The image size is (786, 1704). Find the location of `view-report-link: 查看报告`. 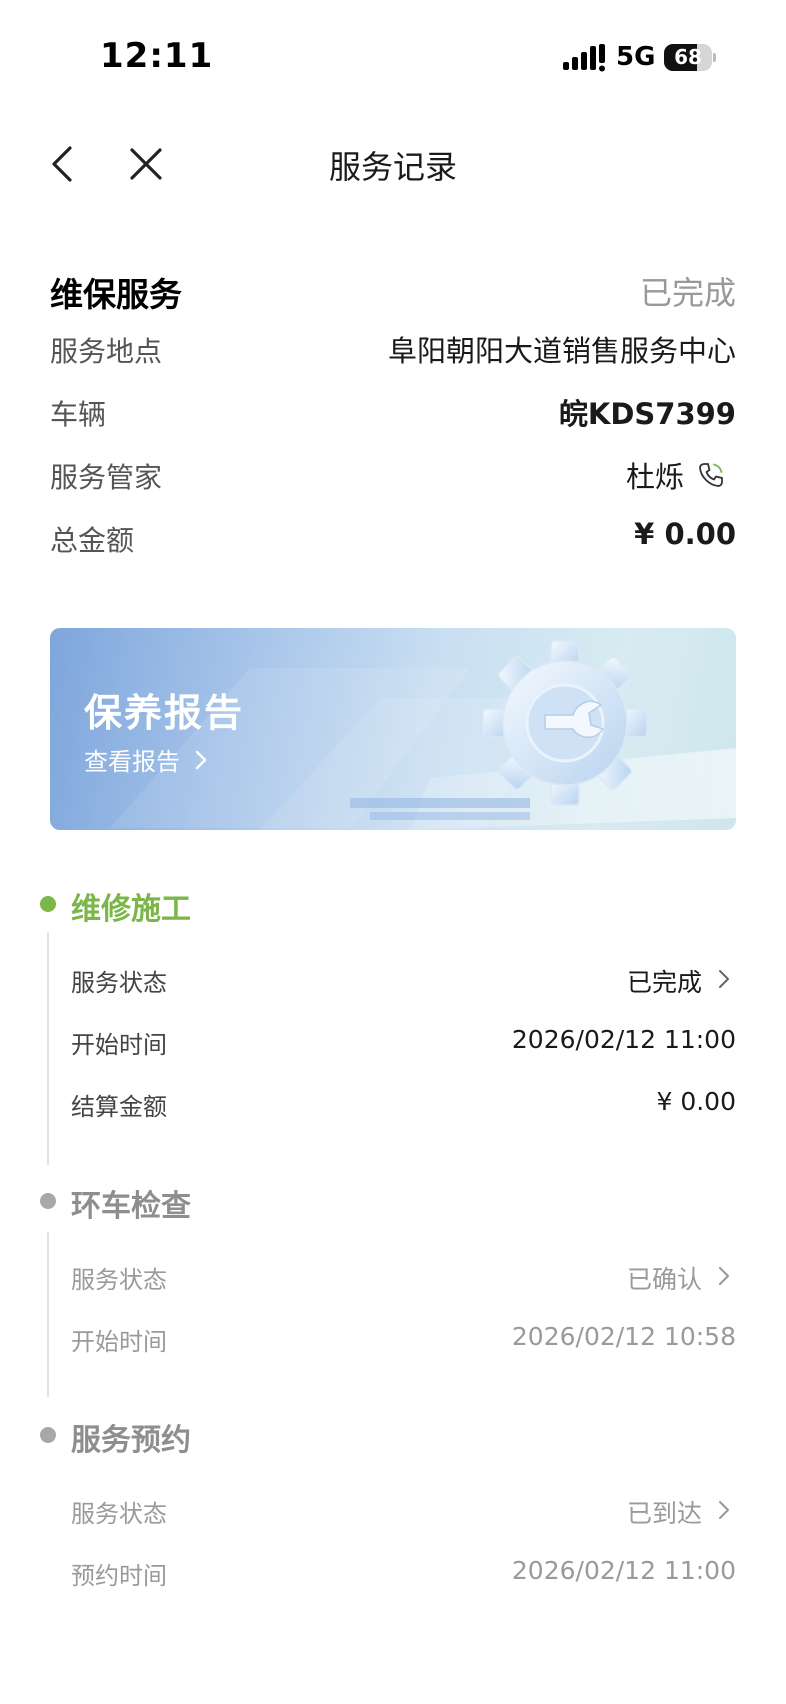

view-report-link: 查看报告 is located at coordinates (146, 759).